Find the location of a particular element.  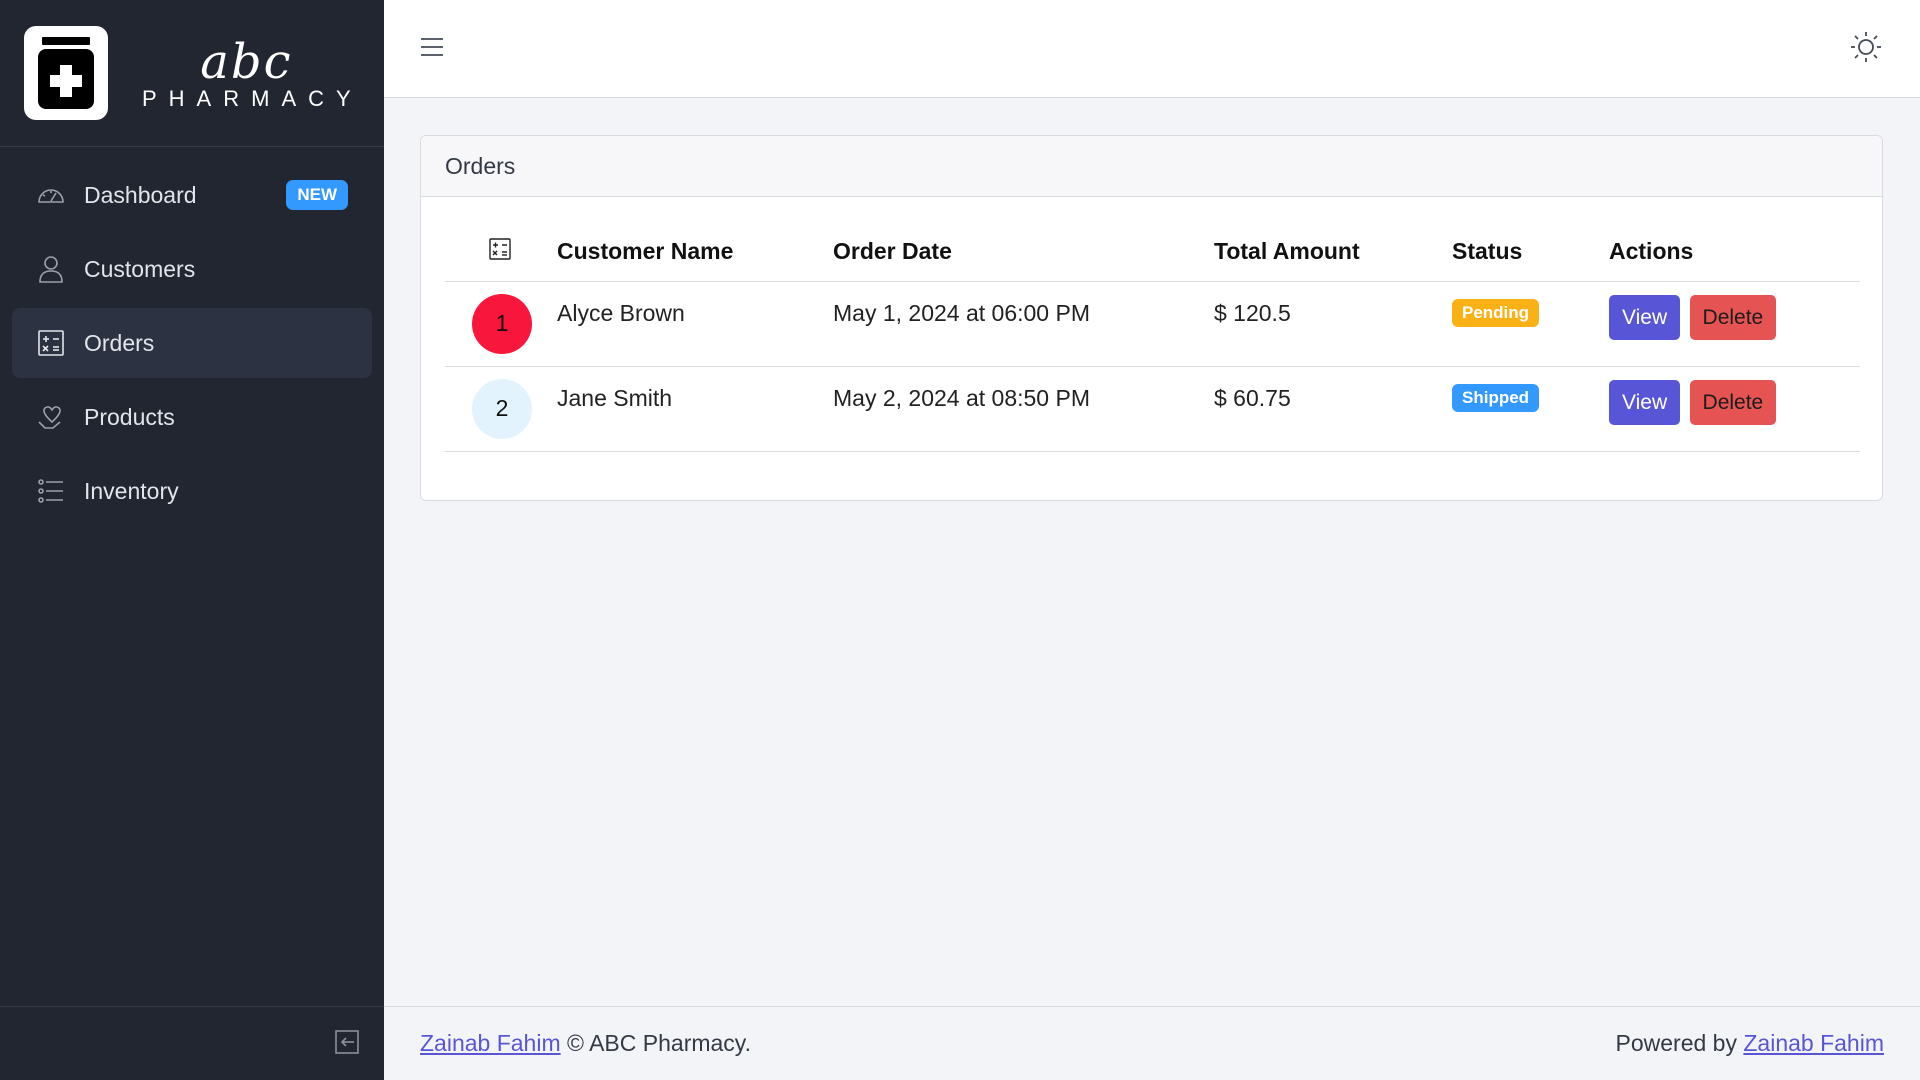

row-index-avatar: 1 is located at coordinates (502, 323).